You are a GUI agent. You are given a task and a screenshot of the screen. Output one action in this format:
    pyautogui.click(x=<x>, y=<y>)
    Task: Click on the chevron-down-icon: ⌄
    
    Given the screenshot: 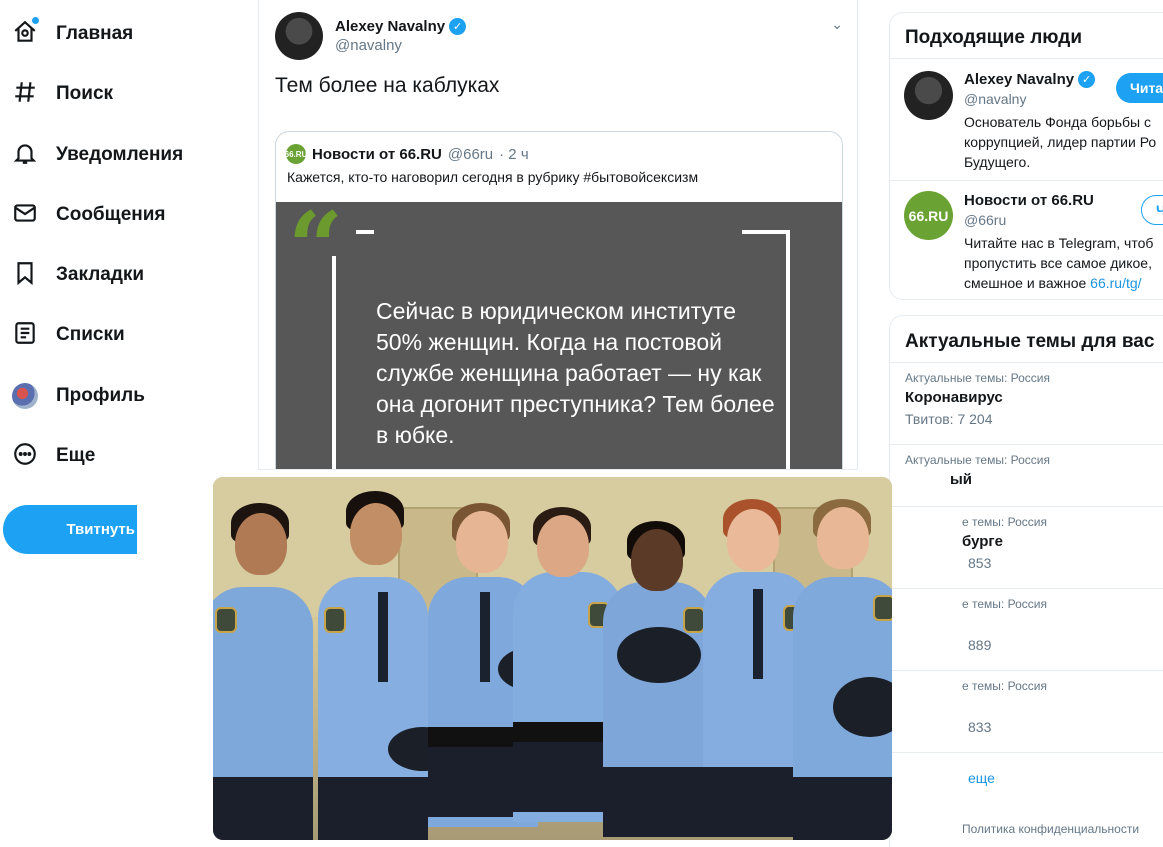 What is the action you would take?
    pyautogui.click(x=837, y=24)
    